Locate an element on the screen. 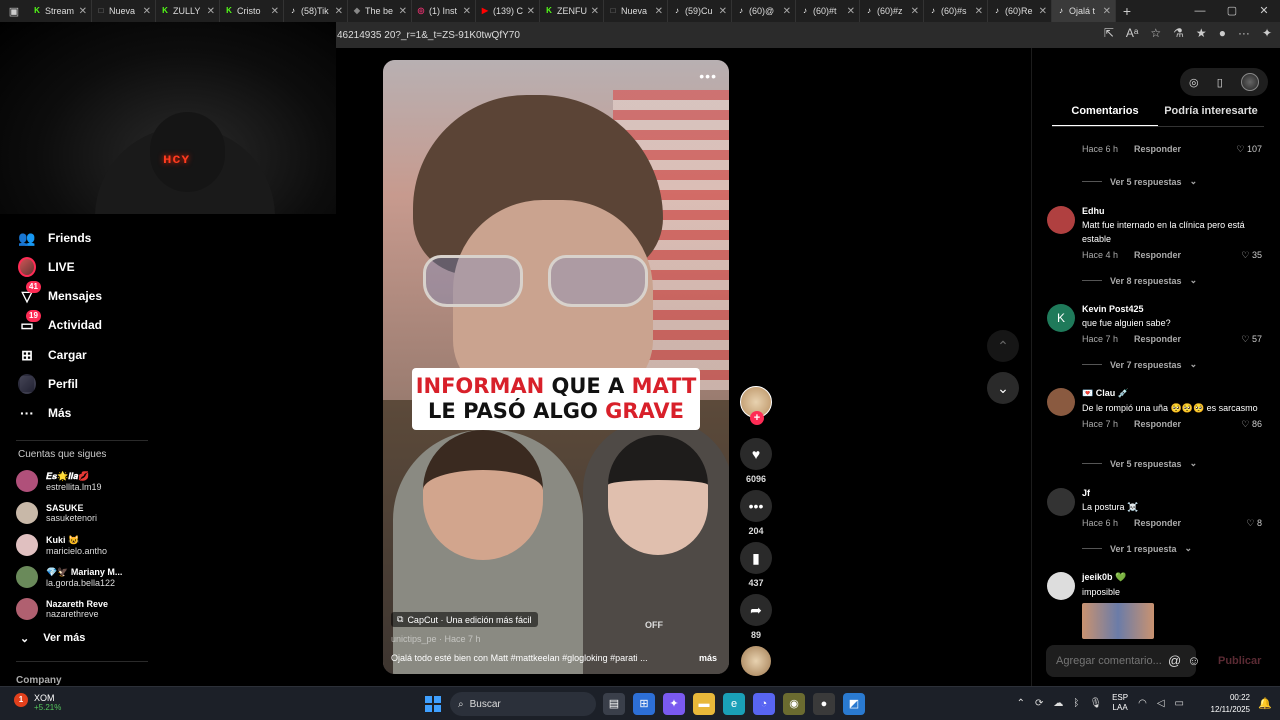 The image size is (1280, 720). browser-tab: ♪ (59)Cu ✕ is located at coordinates (700, 11).